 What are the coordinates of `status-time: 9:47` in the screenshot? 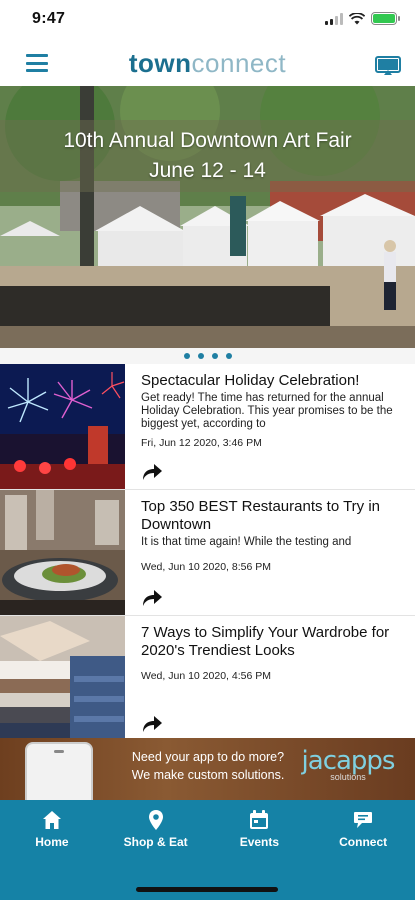 It's located at (49, 18).